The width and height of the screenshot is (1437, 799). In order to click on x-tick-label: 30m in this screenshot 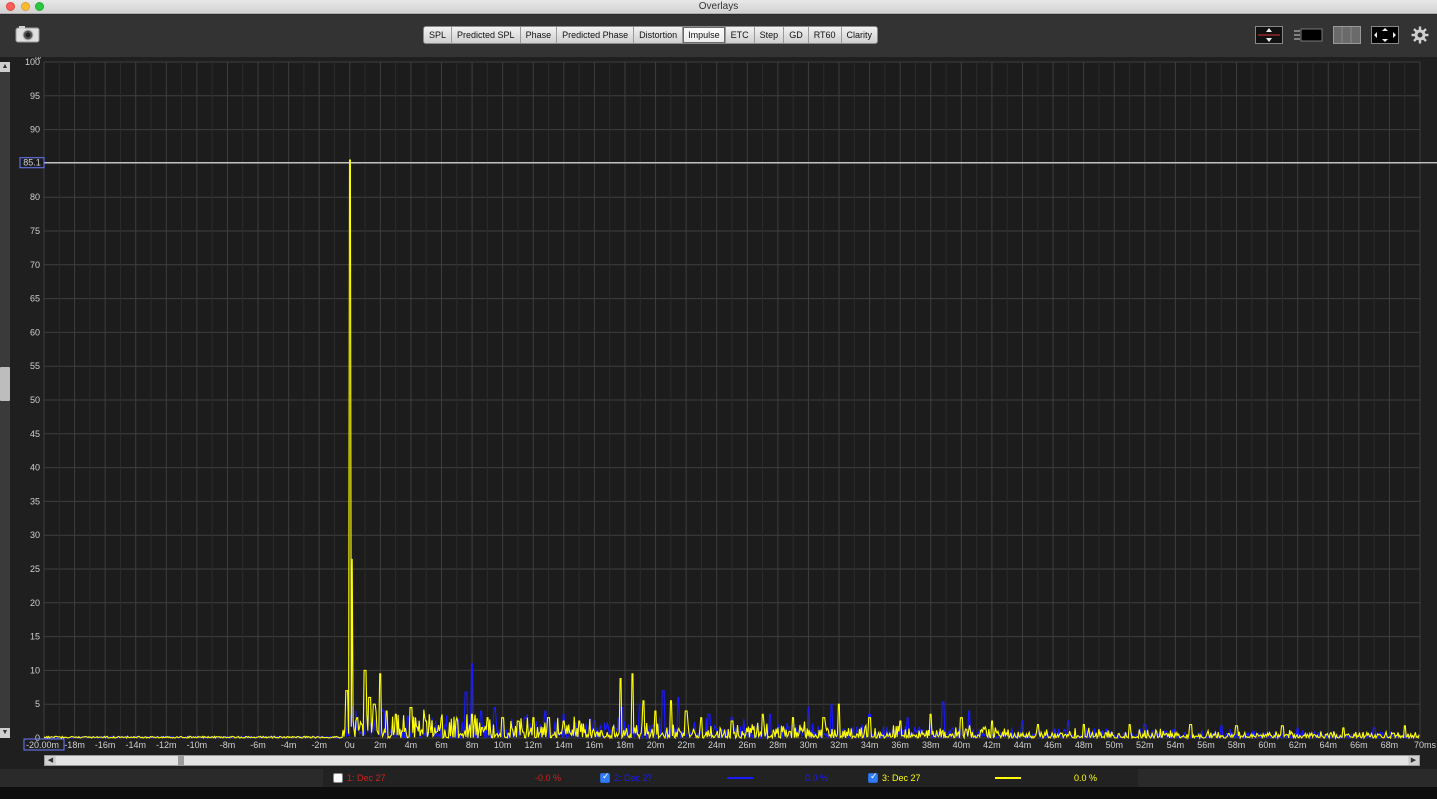, I will do `click(809, 745)`.